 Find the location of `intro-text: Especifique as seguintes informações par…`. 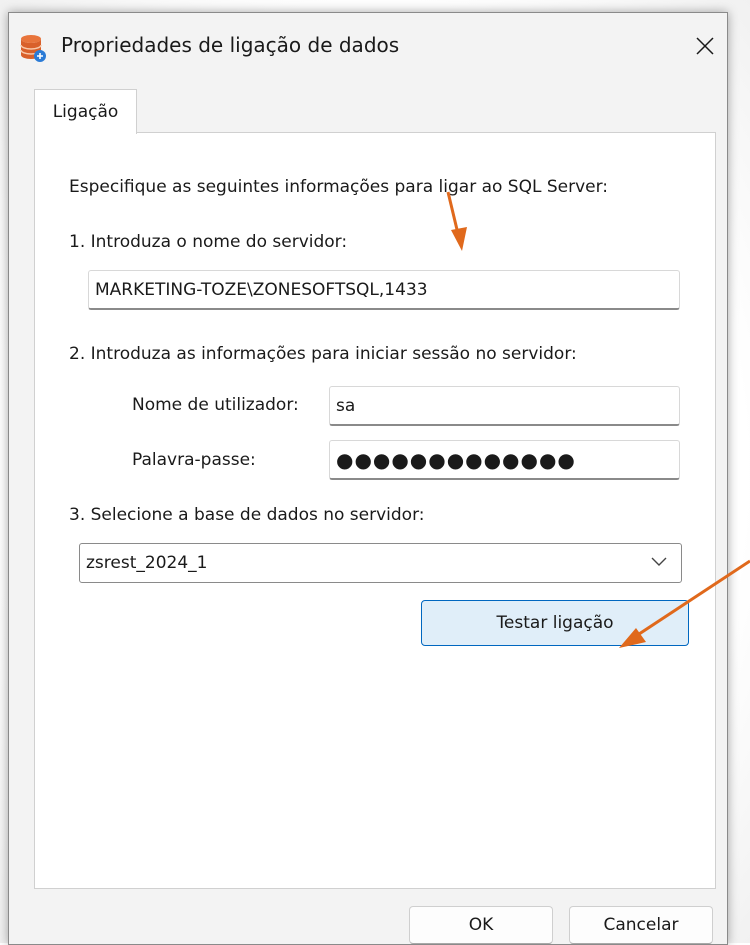

intro-text: Especifique as seguintes informações par… is located at coordinates (339, 187).